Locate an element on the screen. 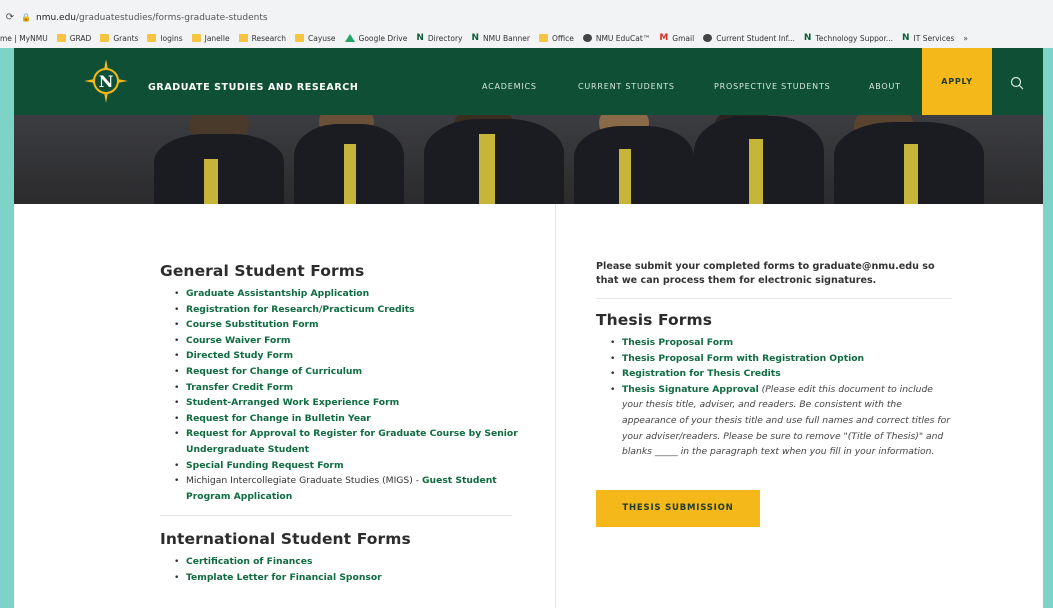 Image resolution: width=1053 pixels, height=608 pixels. bookmark-item: GRAD is located at coordinates (73, 38).